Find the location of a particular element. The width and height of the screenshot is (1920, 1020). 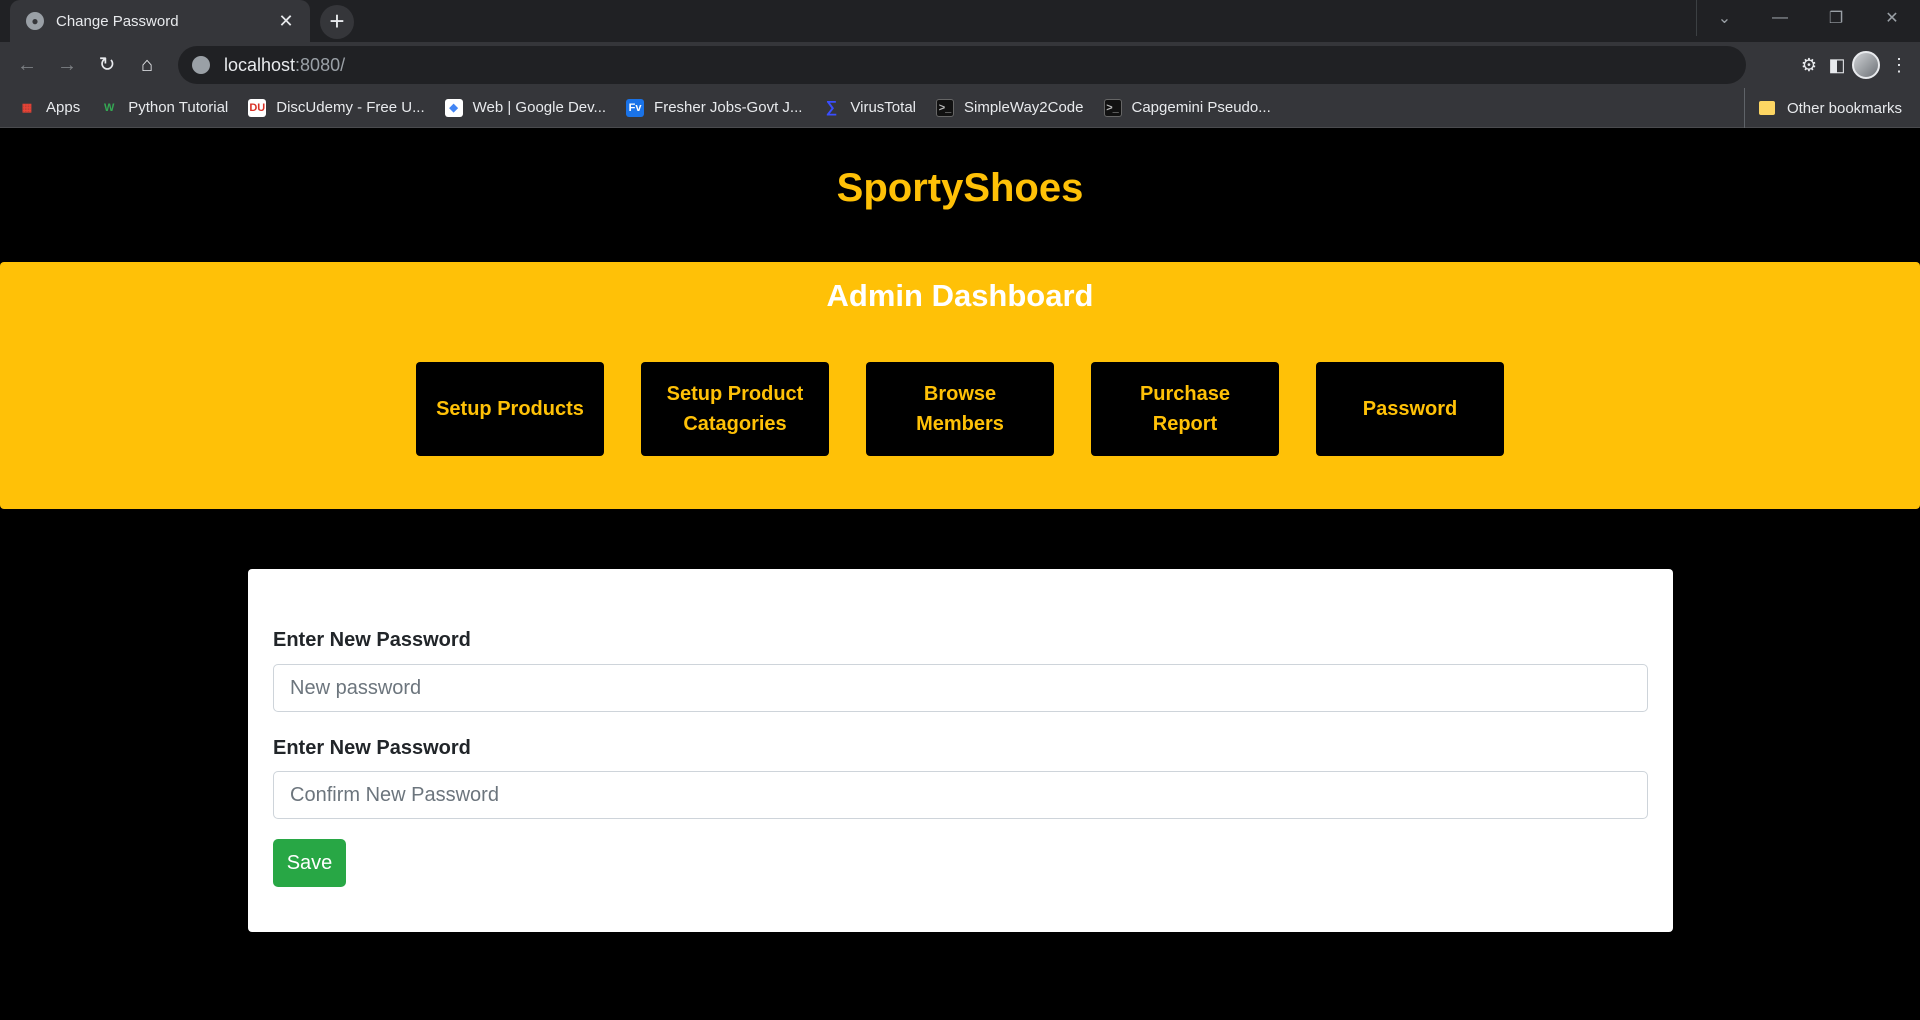

url-path: :8080/ is located at coordinates (320, 64).